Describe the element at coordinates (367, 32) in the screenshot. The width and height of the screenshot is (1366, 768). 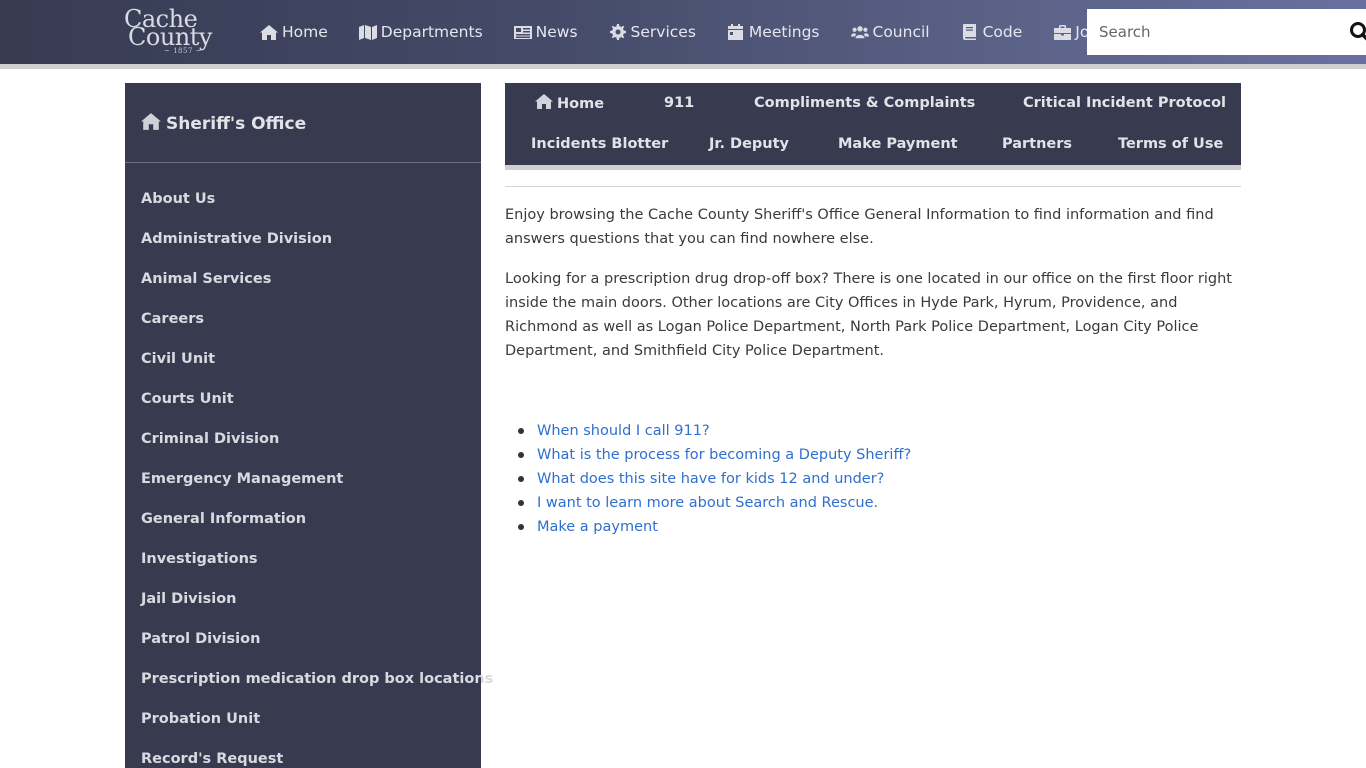
I see `map-icon` at that location.